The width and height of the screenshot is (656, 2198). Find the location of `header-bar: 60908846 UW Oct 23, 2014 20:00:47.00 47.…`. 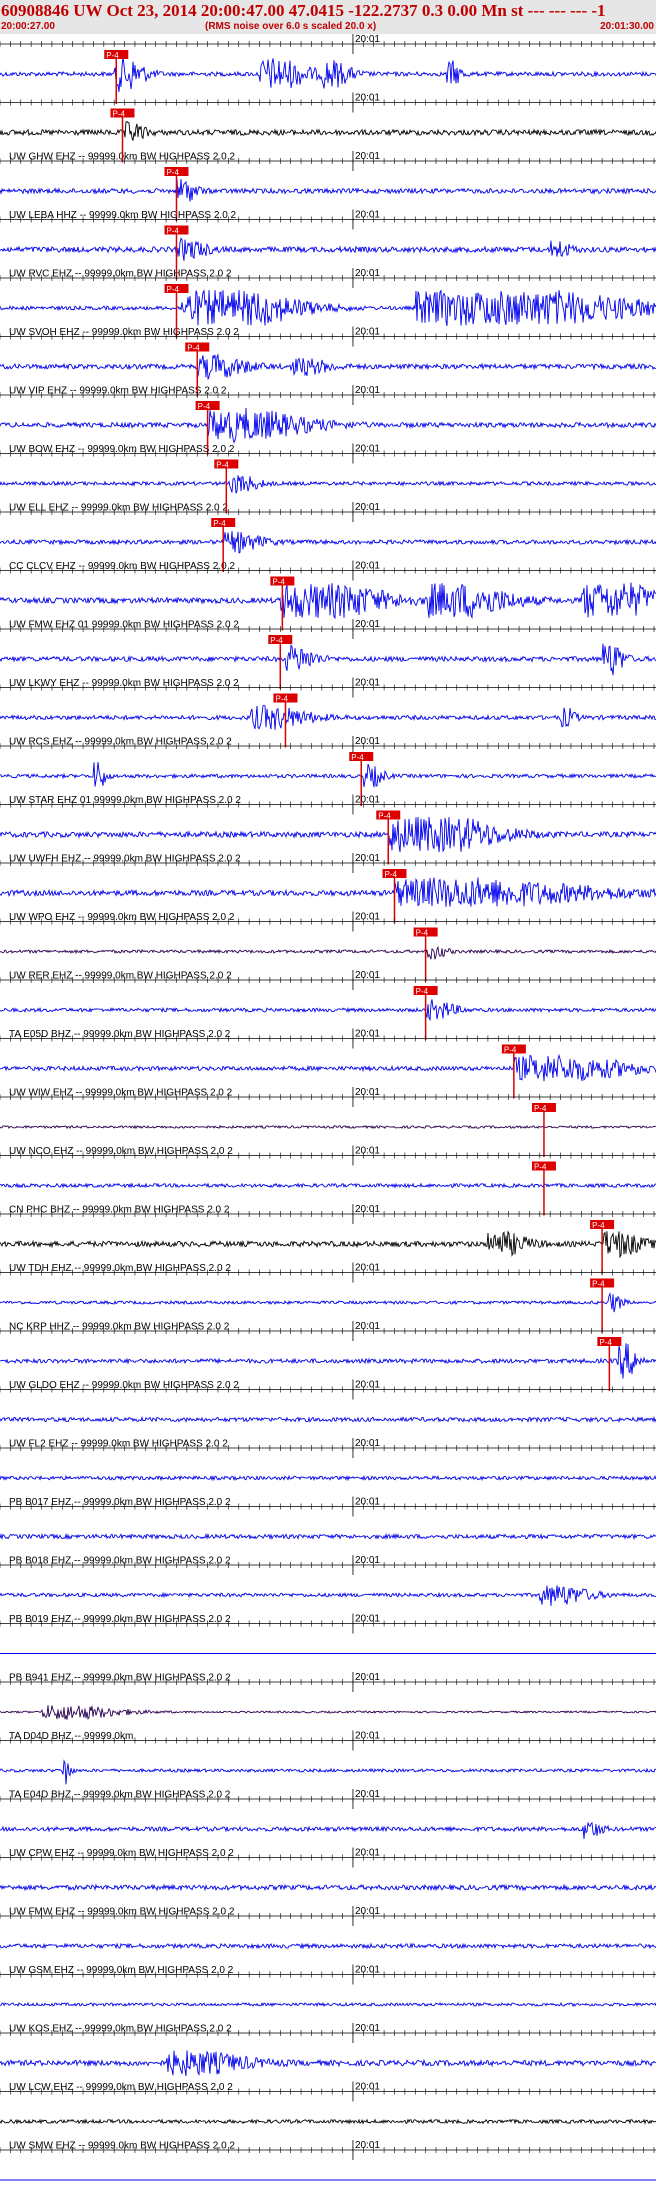

header-bar: 60908846 UW Oct 23, 2014 20:00:47.00 47.… is located at coordinates (328, 17).